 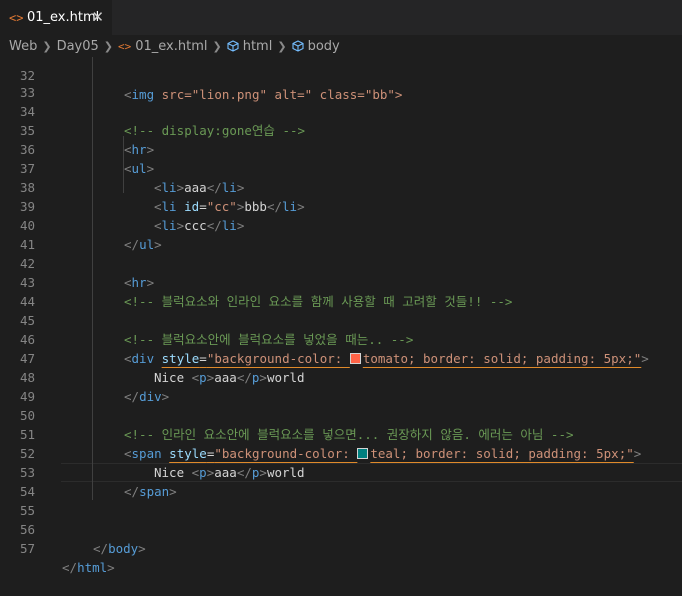 What do you see at coordinates (341, 17) in the screenshot?
I see `tab-bar: <> 01_ex.html ✕` at bounding box center [341, 17].